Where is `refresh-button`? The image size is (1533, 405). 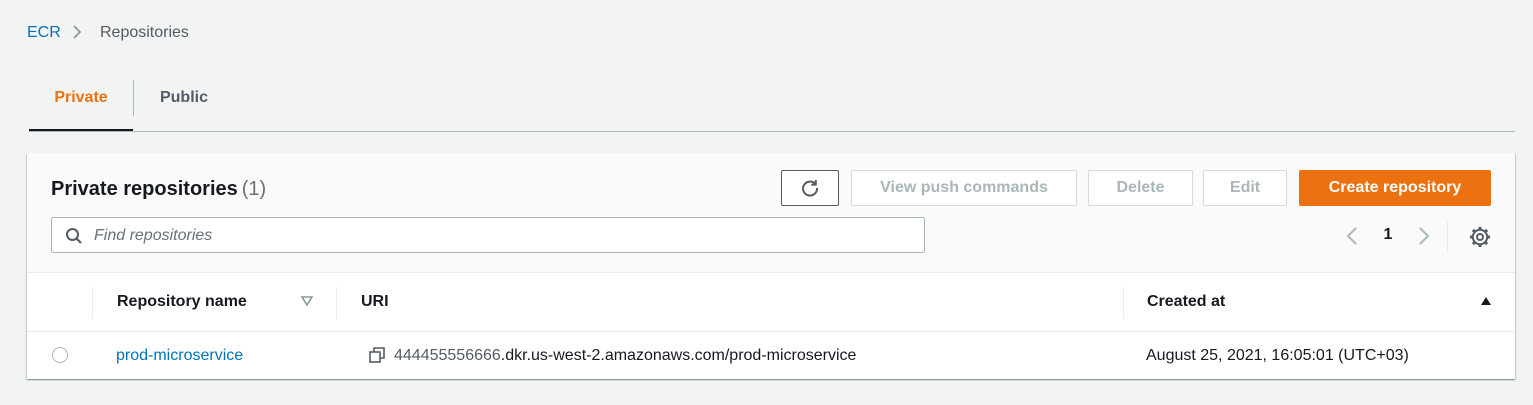 refresh-button is located at coordinates (810, 188).